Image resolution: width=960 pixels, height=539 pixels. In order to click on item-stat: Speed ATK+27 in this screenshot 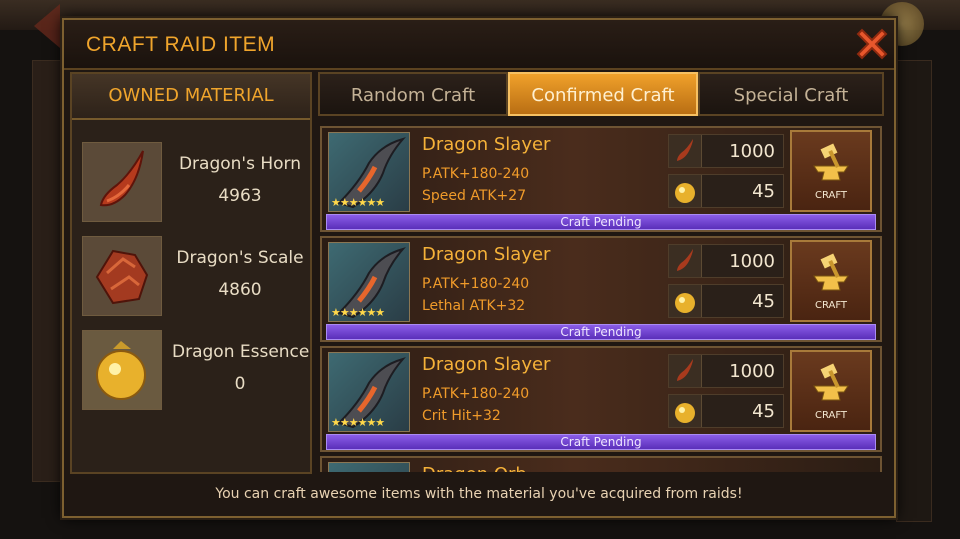, I will do `click(474, 196)`.